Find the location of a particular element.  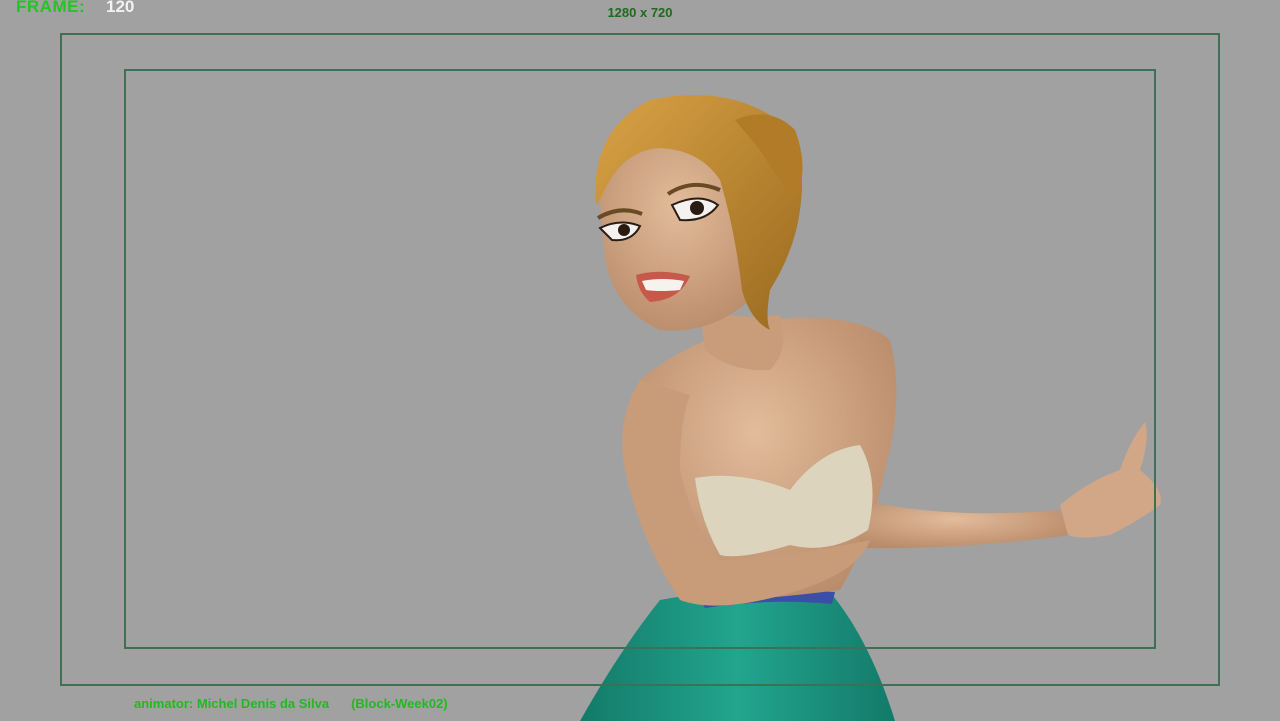

resolution-label: 1280 x 720 is located at coordinates (640, 12).